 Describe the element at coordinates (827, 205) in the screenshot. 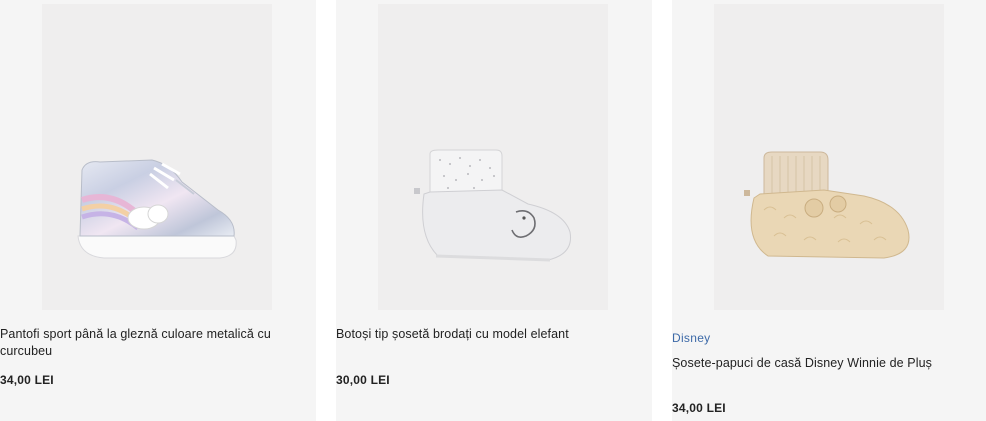

I see `plush-winnie-slipper-icon` at that location.